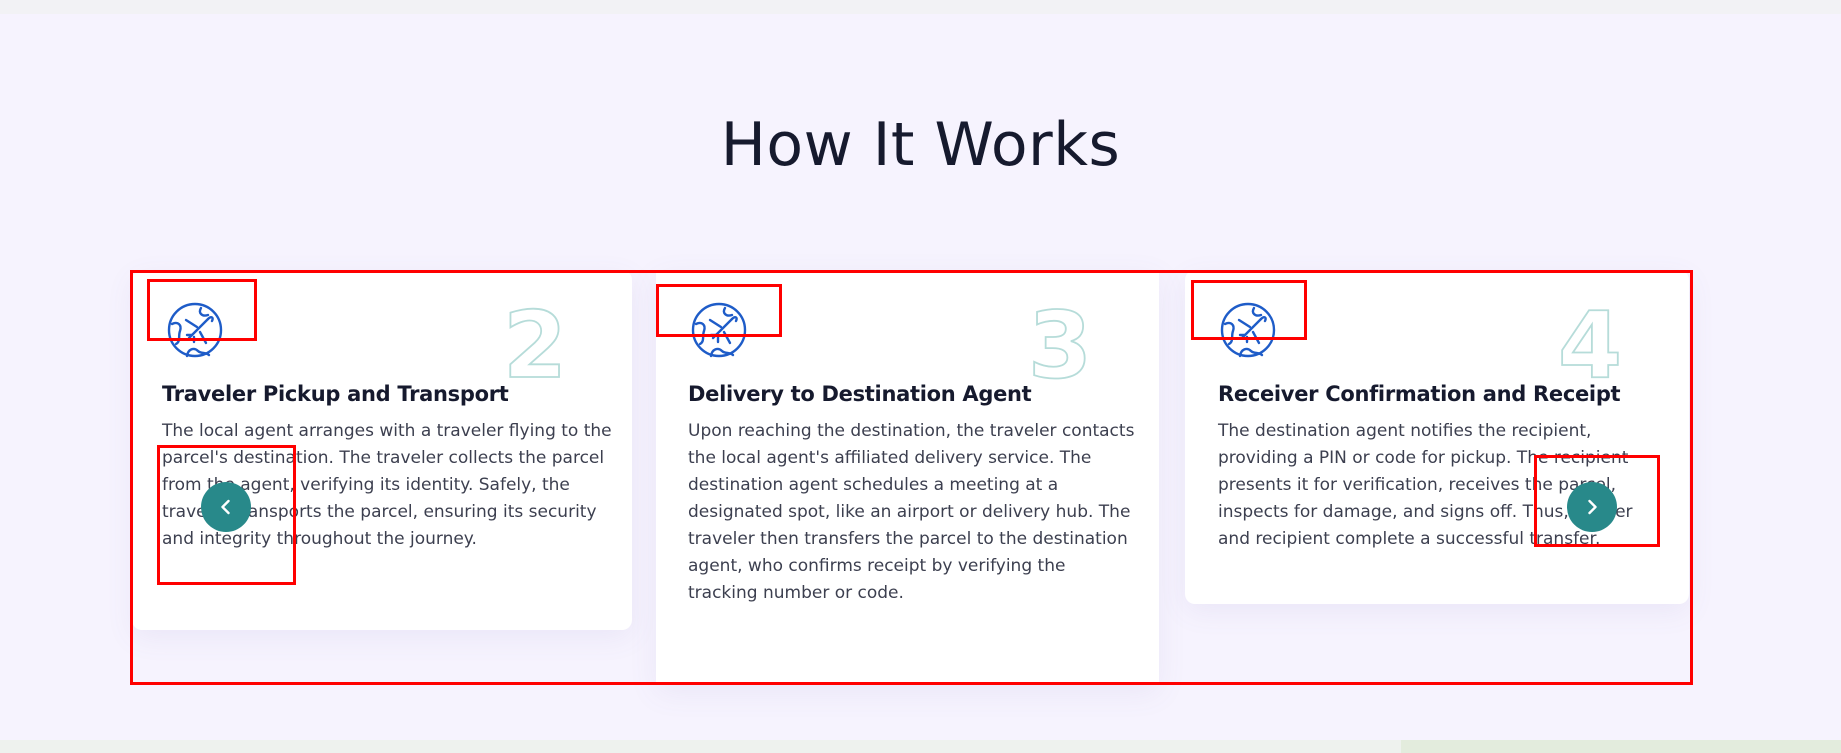 This screenshot has height=753, width=1841. I want to click on step-number: 3, so click(1060, 345).